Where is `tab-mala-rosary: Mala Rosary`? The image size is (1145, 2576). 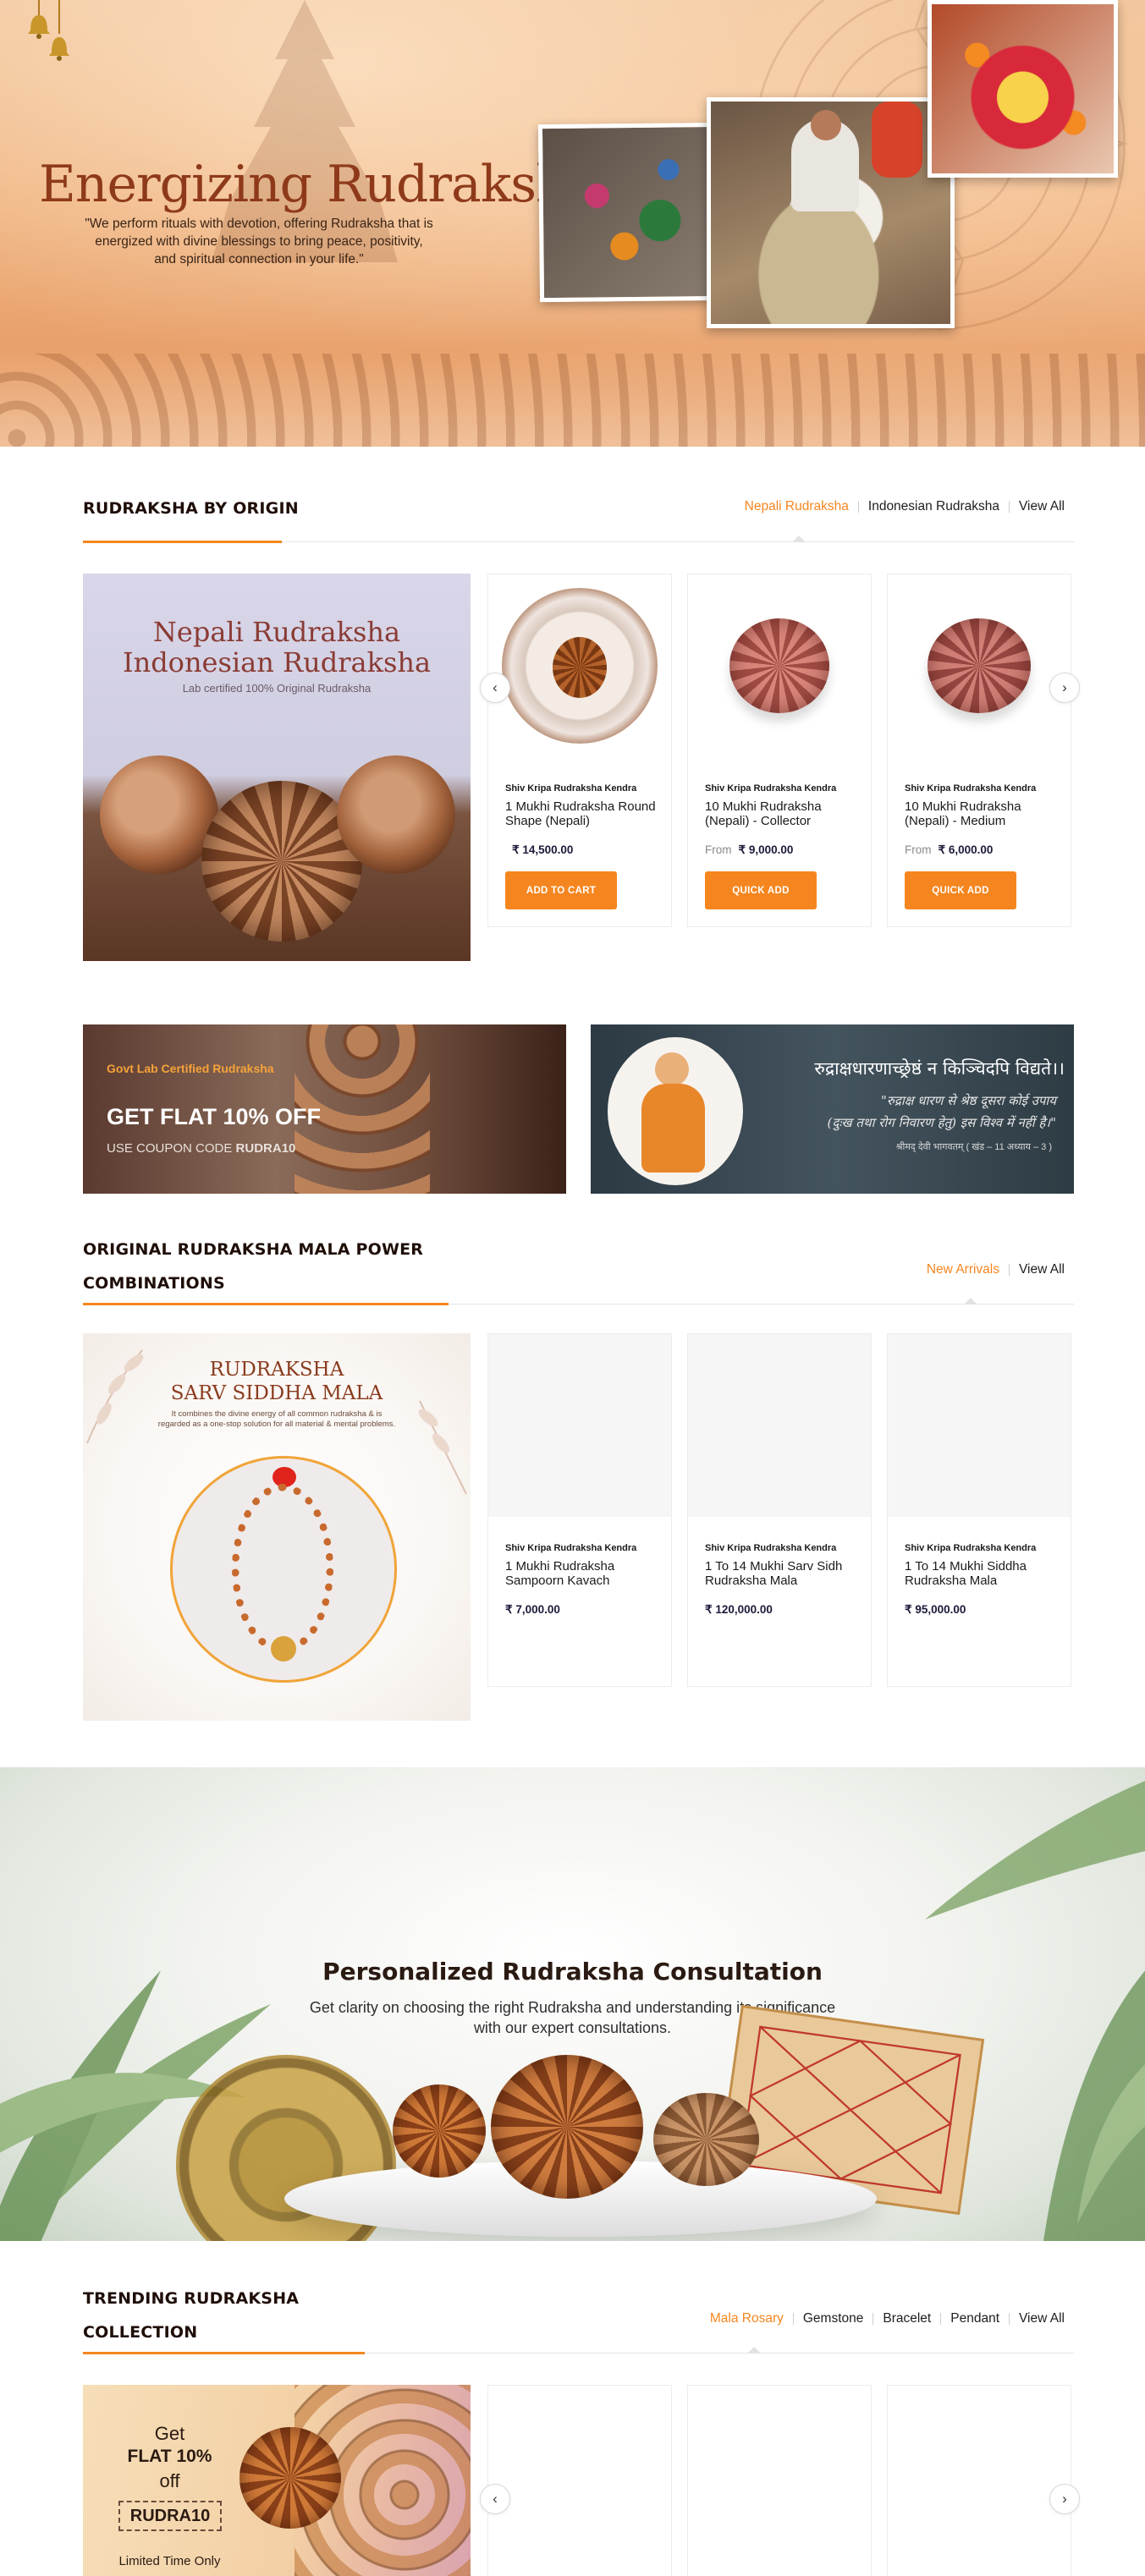 tab-mala-rosary: Mala Rosary is located at coordinates (747, 2319).